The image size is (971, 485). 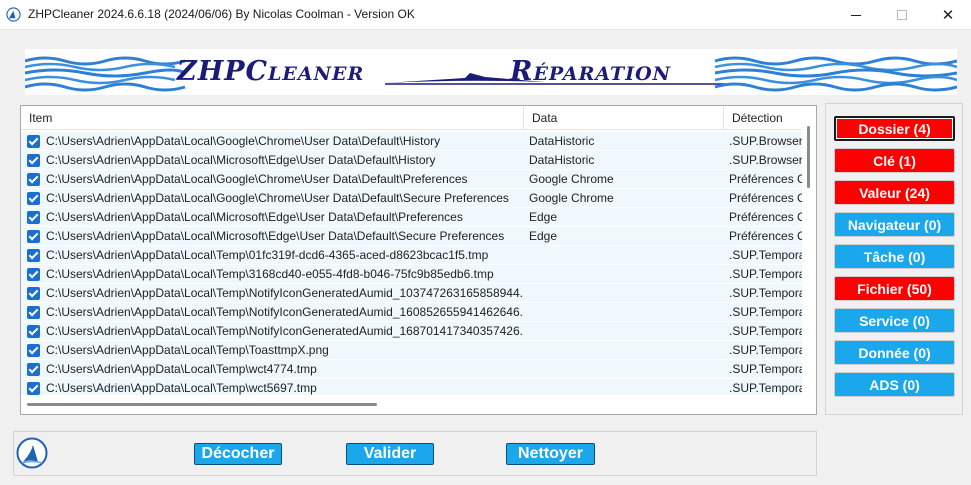 I want to click on uncheck-button: Décocher, so click(x=238, y=454).